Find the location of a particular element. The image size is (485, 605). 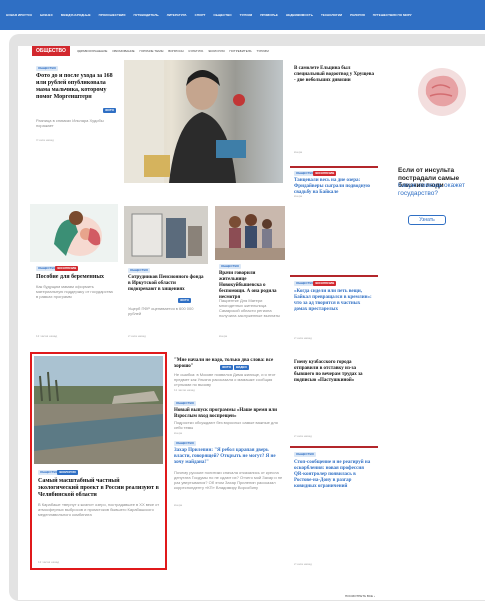

subnav-item: Культура is located at coordinates (196, 51).